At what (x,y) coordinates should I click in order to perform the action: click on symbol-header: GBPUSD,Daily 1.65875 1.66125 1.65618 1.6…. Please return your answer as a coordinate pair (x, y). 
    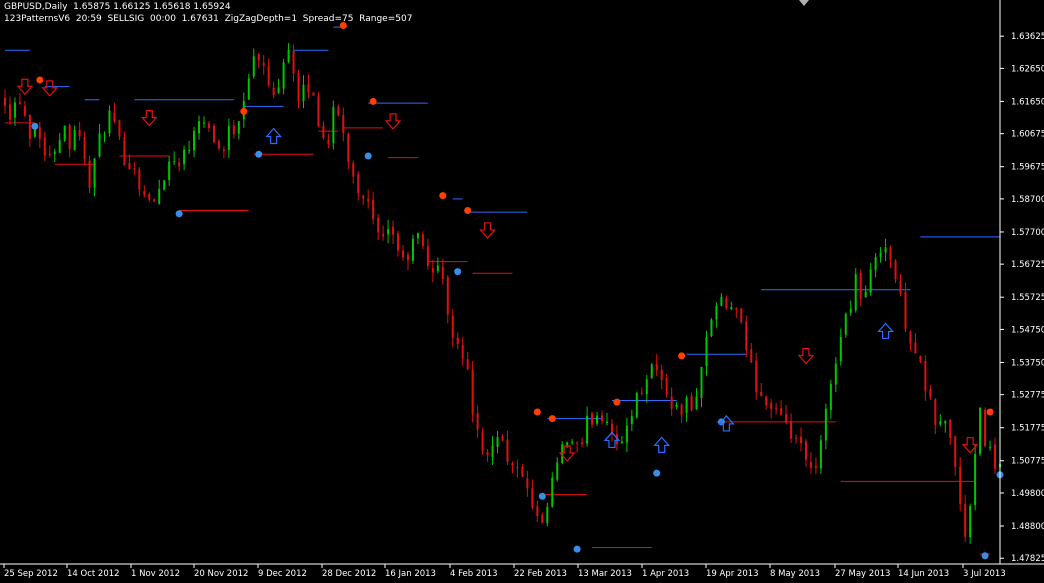
    Looking at the image, I should click on (117, 7).